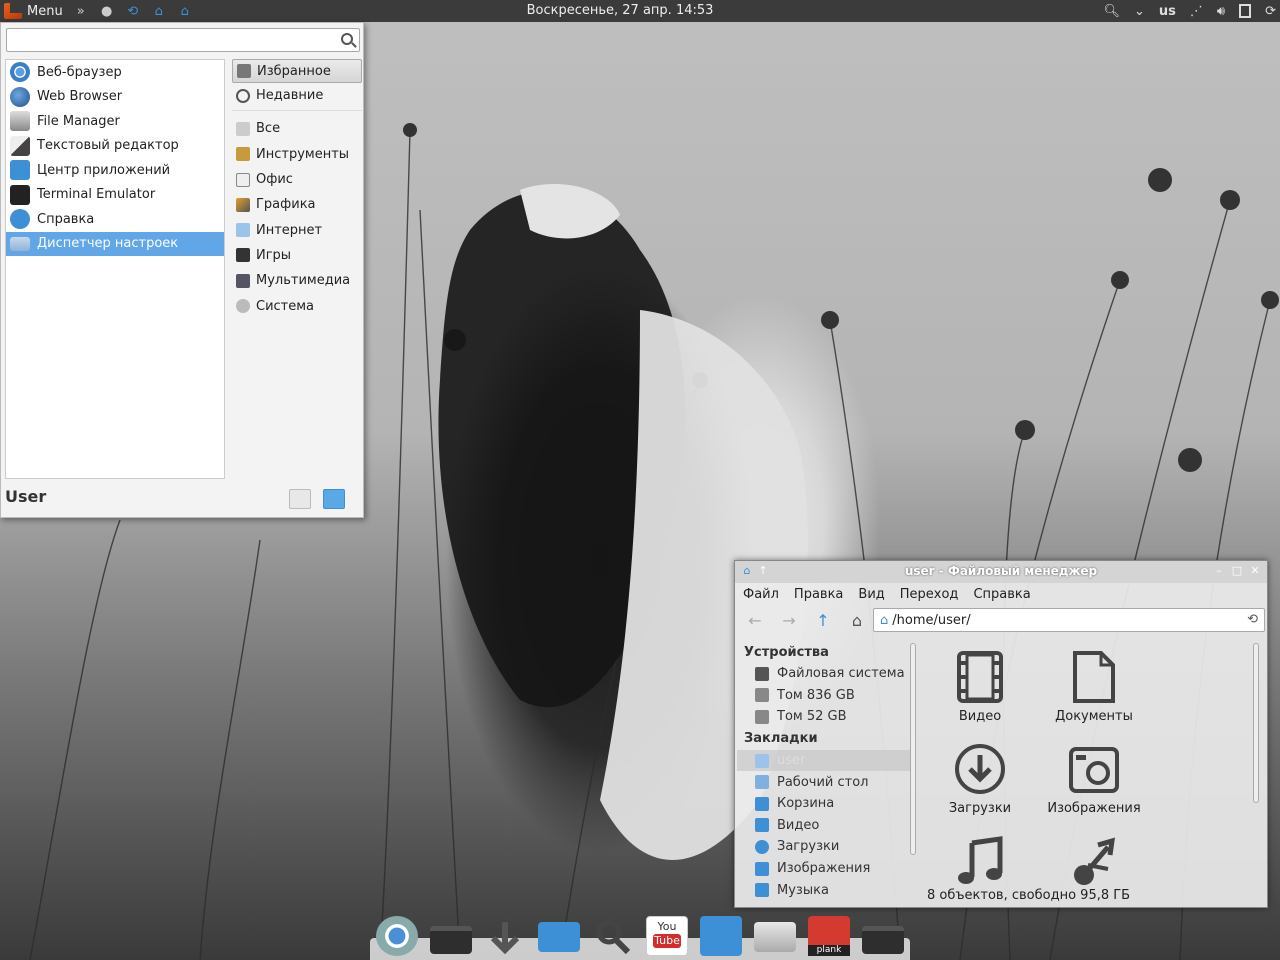 This screenshot has width=1280, height=960. I want to click on downloader-icon, so click(505, 936).